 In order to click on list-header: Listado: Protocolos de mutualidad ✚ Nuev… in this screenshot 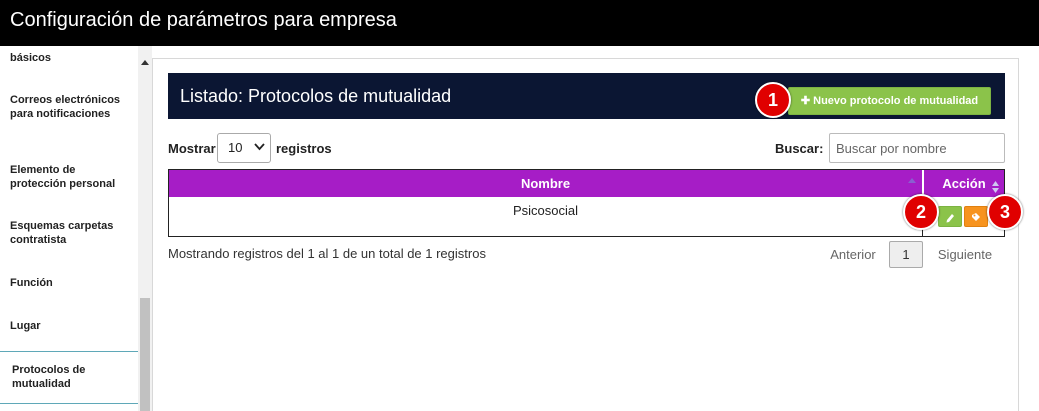, I will do `click(586, 96)`.